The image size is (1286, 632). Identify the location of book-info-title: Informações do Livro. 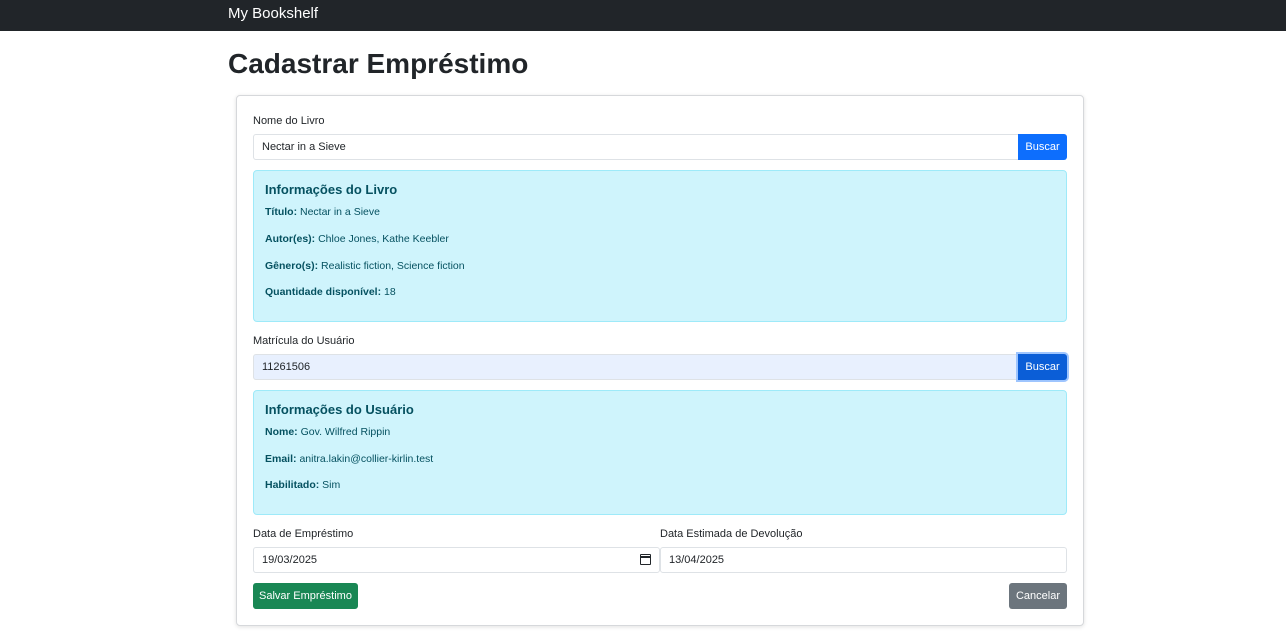
(331, 189).